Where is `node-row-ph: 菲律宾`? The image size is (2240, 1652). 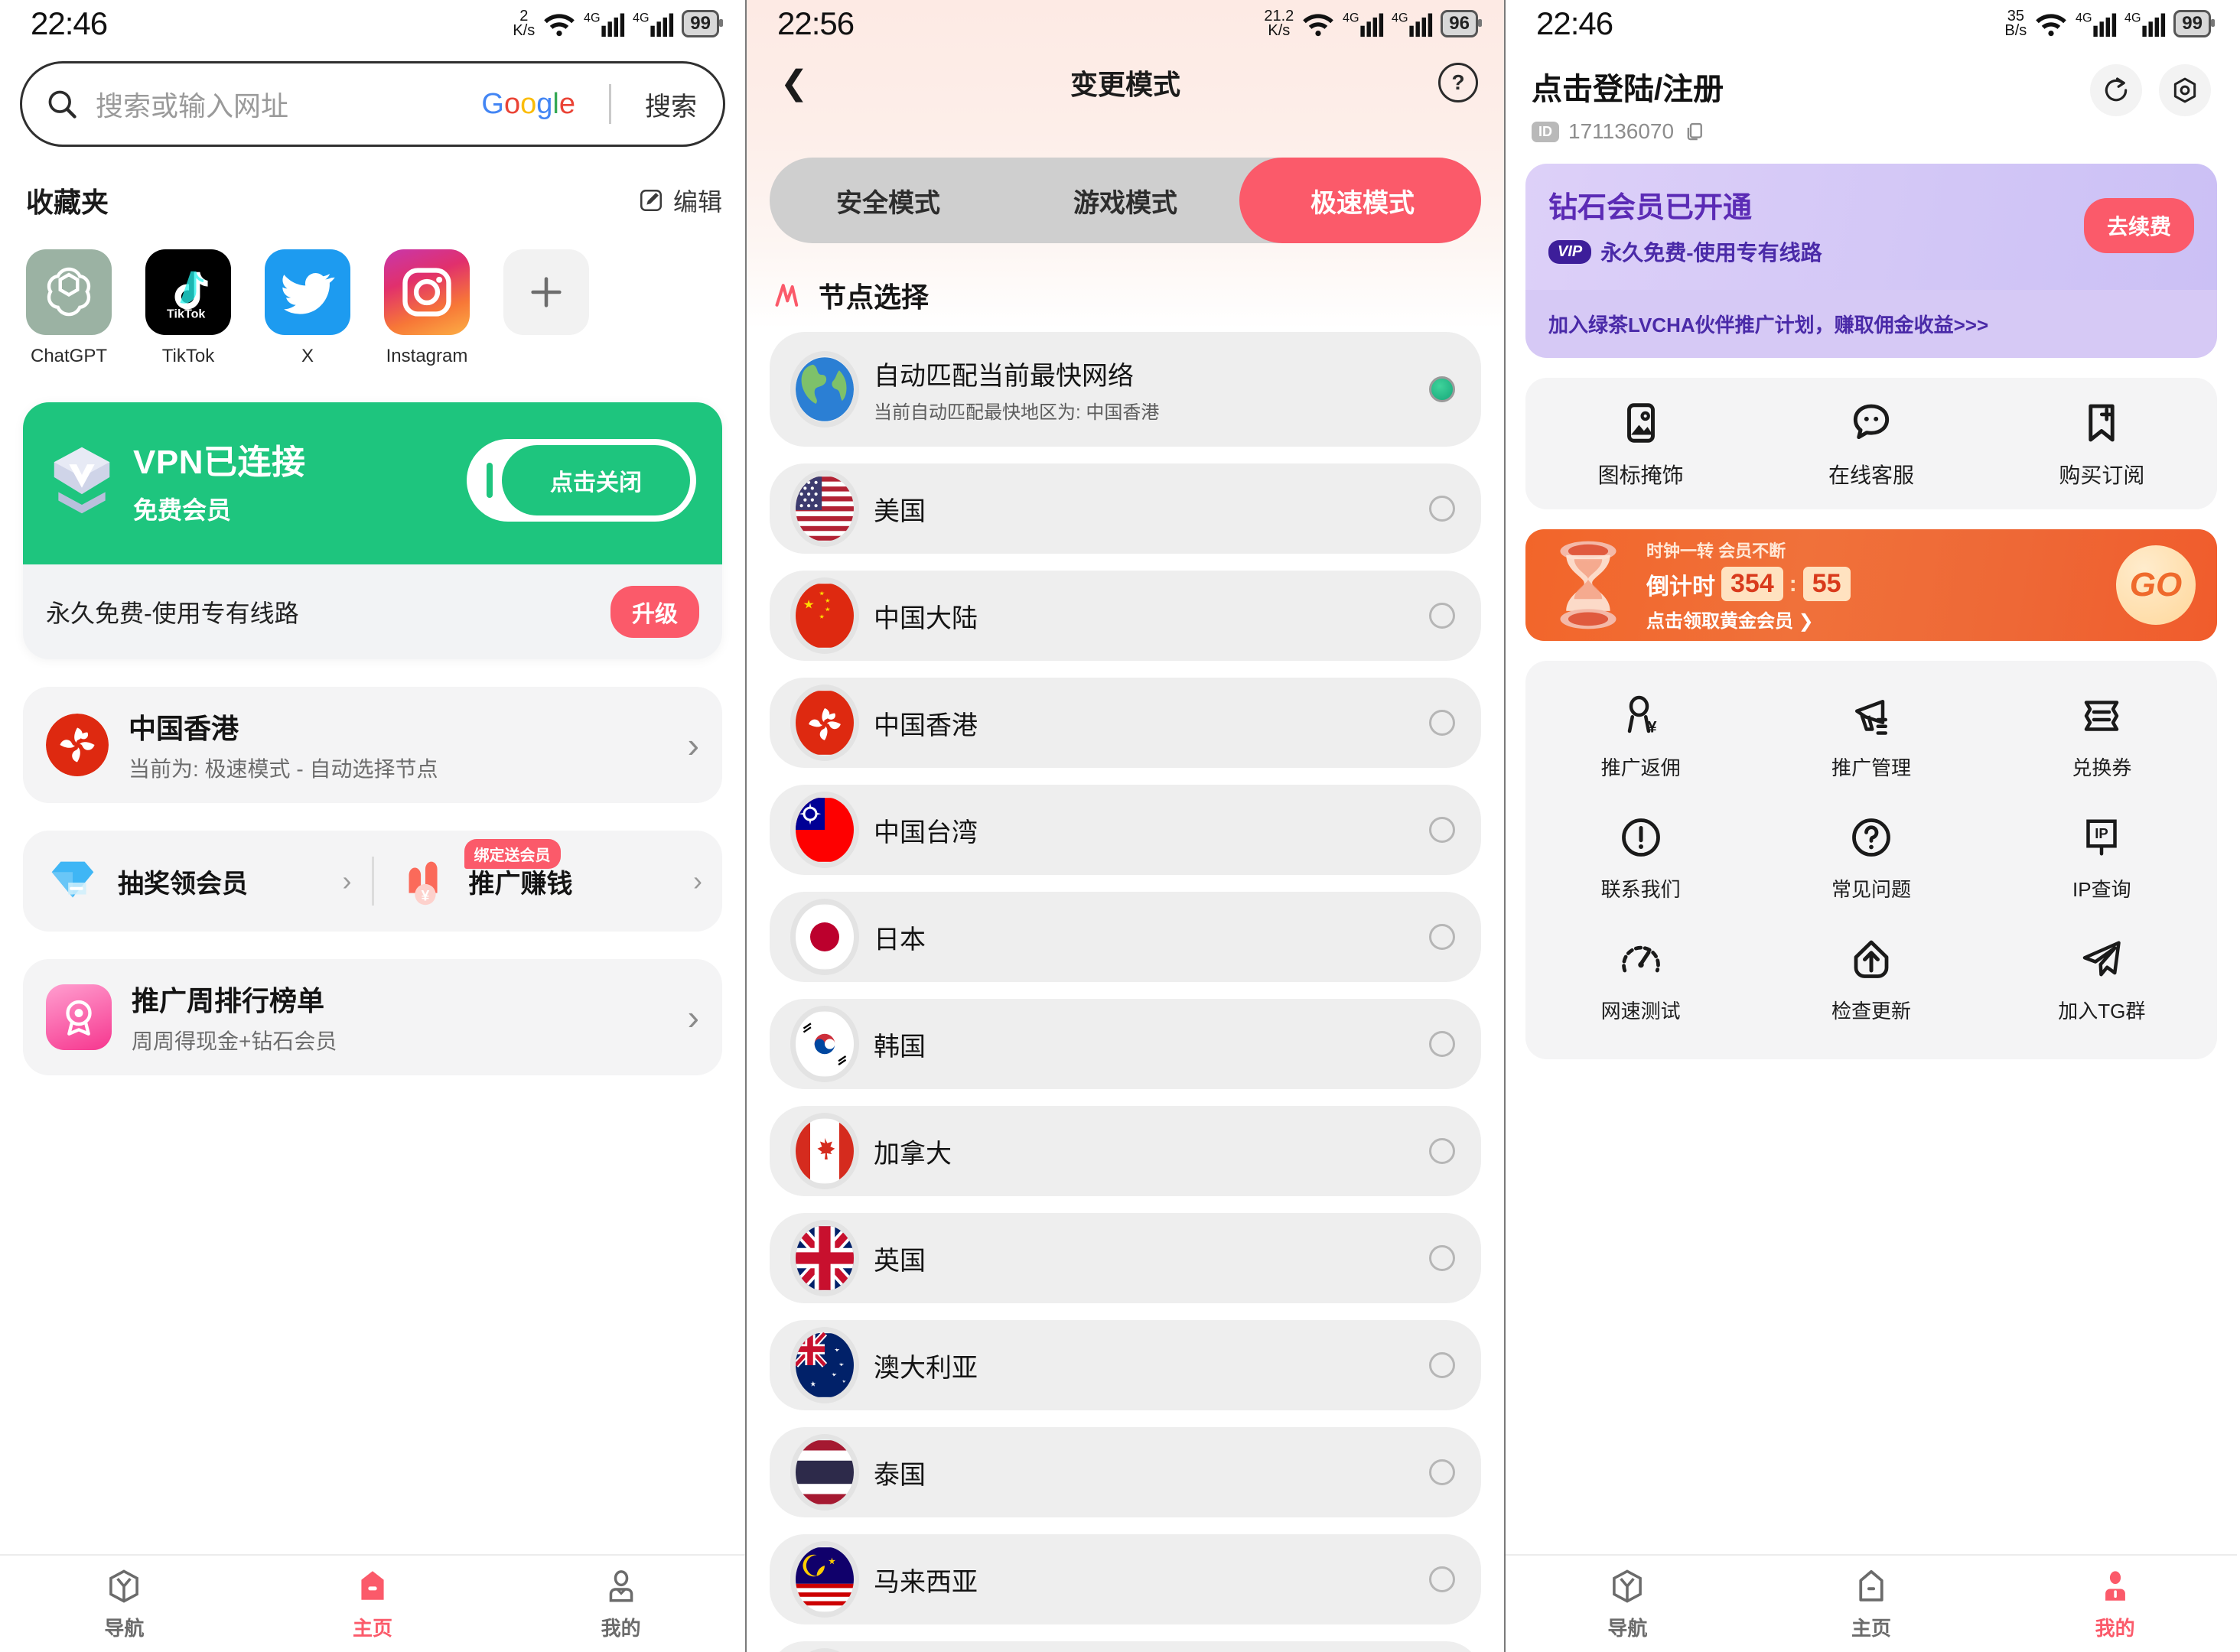
node-row-ph: 菲律宾 is located at coordinates (1125, 1647).